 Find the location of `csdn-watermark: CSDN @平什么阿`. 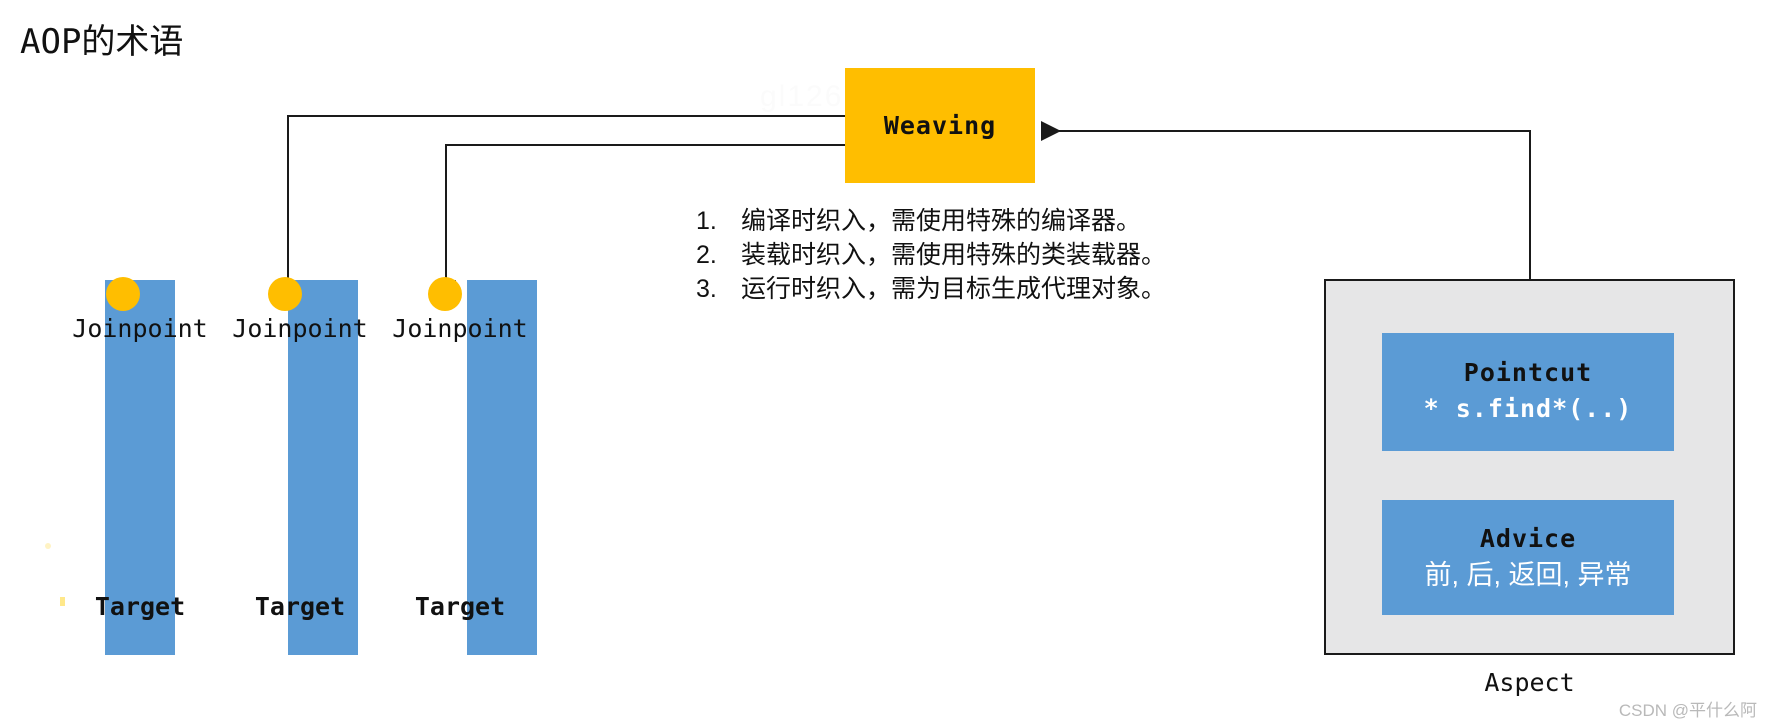

csdn-watermark: CSDN @平什么阿 is located at coordinates (1687, 710).